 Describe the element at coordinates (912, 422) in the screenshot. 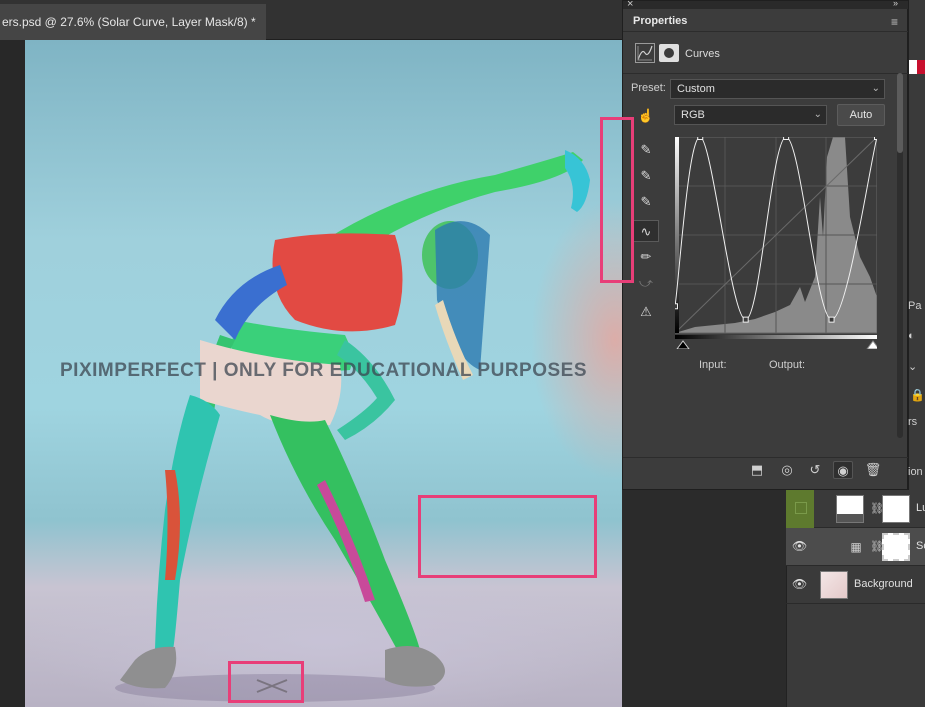

I see `layers-tab-edge: rs` at that location.